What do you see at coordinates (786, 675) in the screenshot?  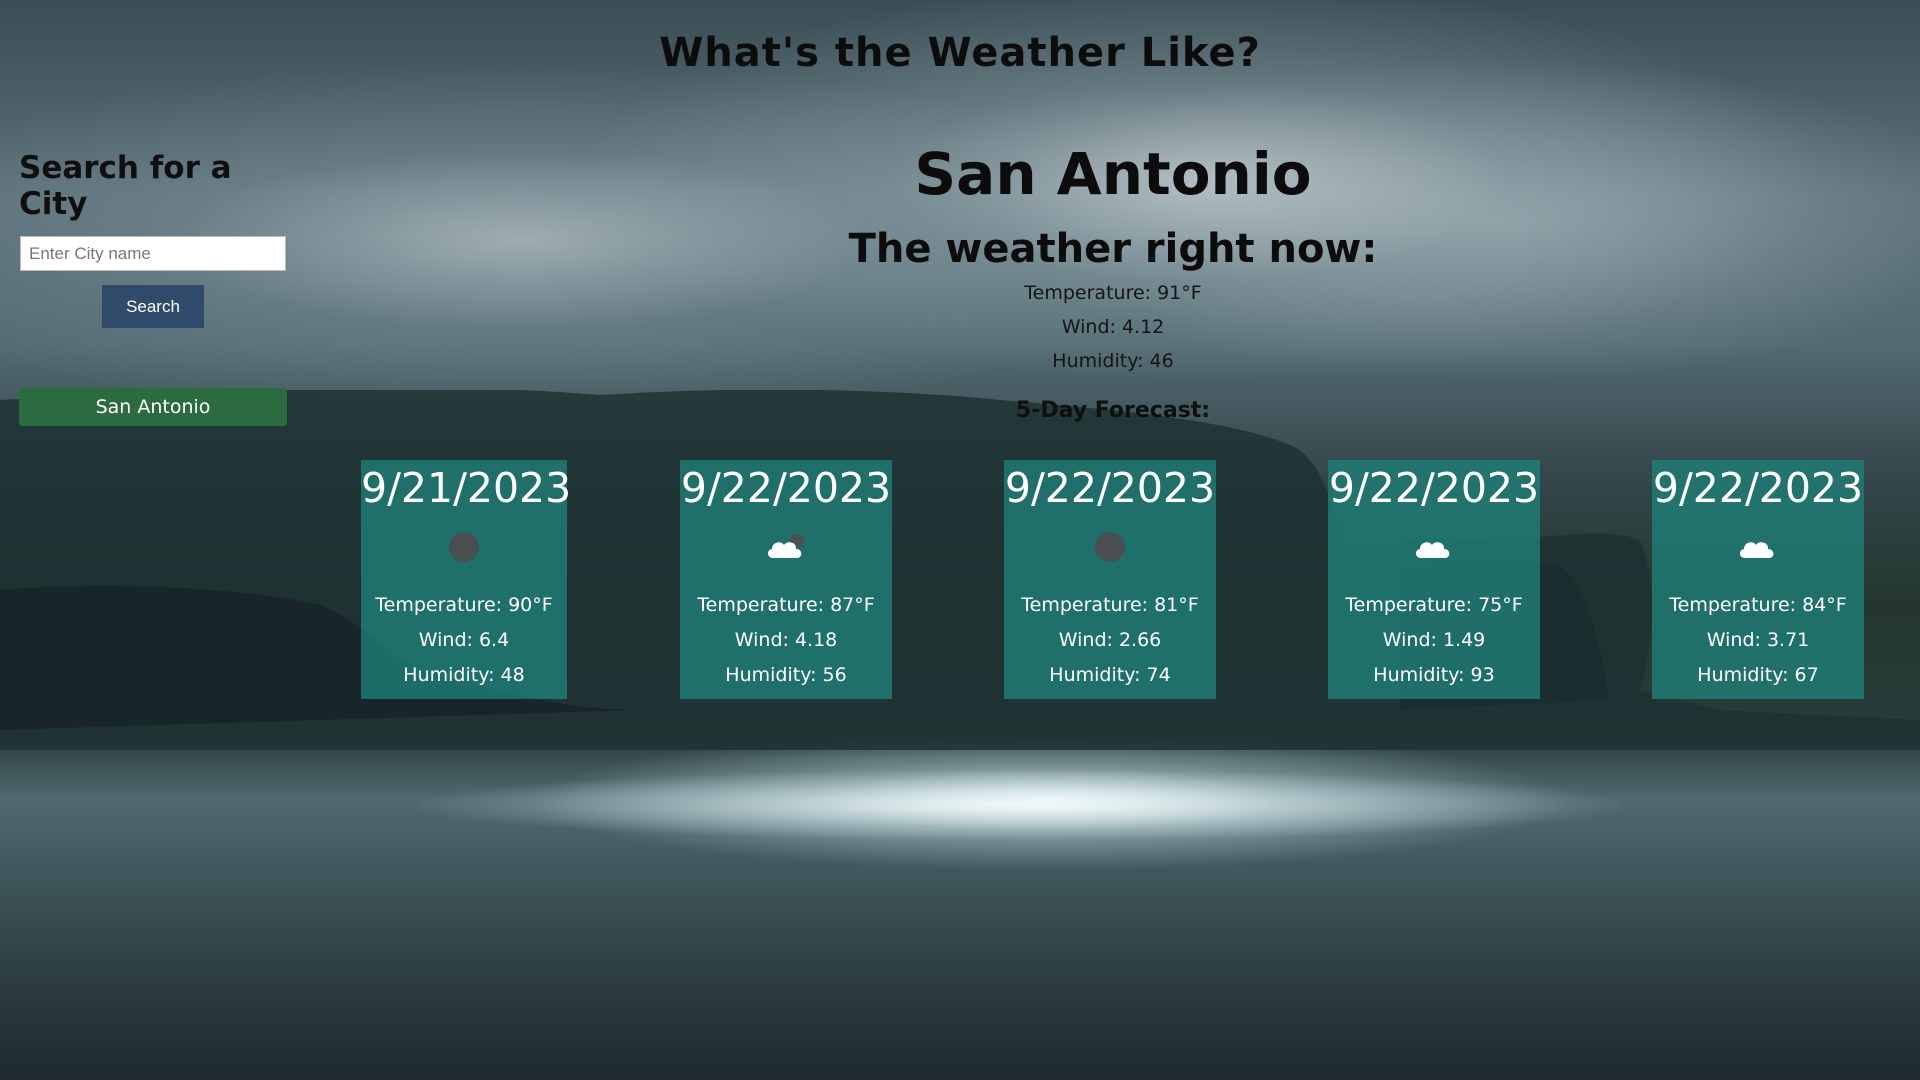 I see `forecast-humidity: Humidity: 56` at bounding box center [786, 675].